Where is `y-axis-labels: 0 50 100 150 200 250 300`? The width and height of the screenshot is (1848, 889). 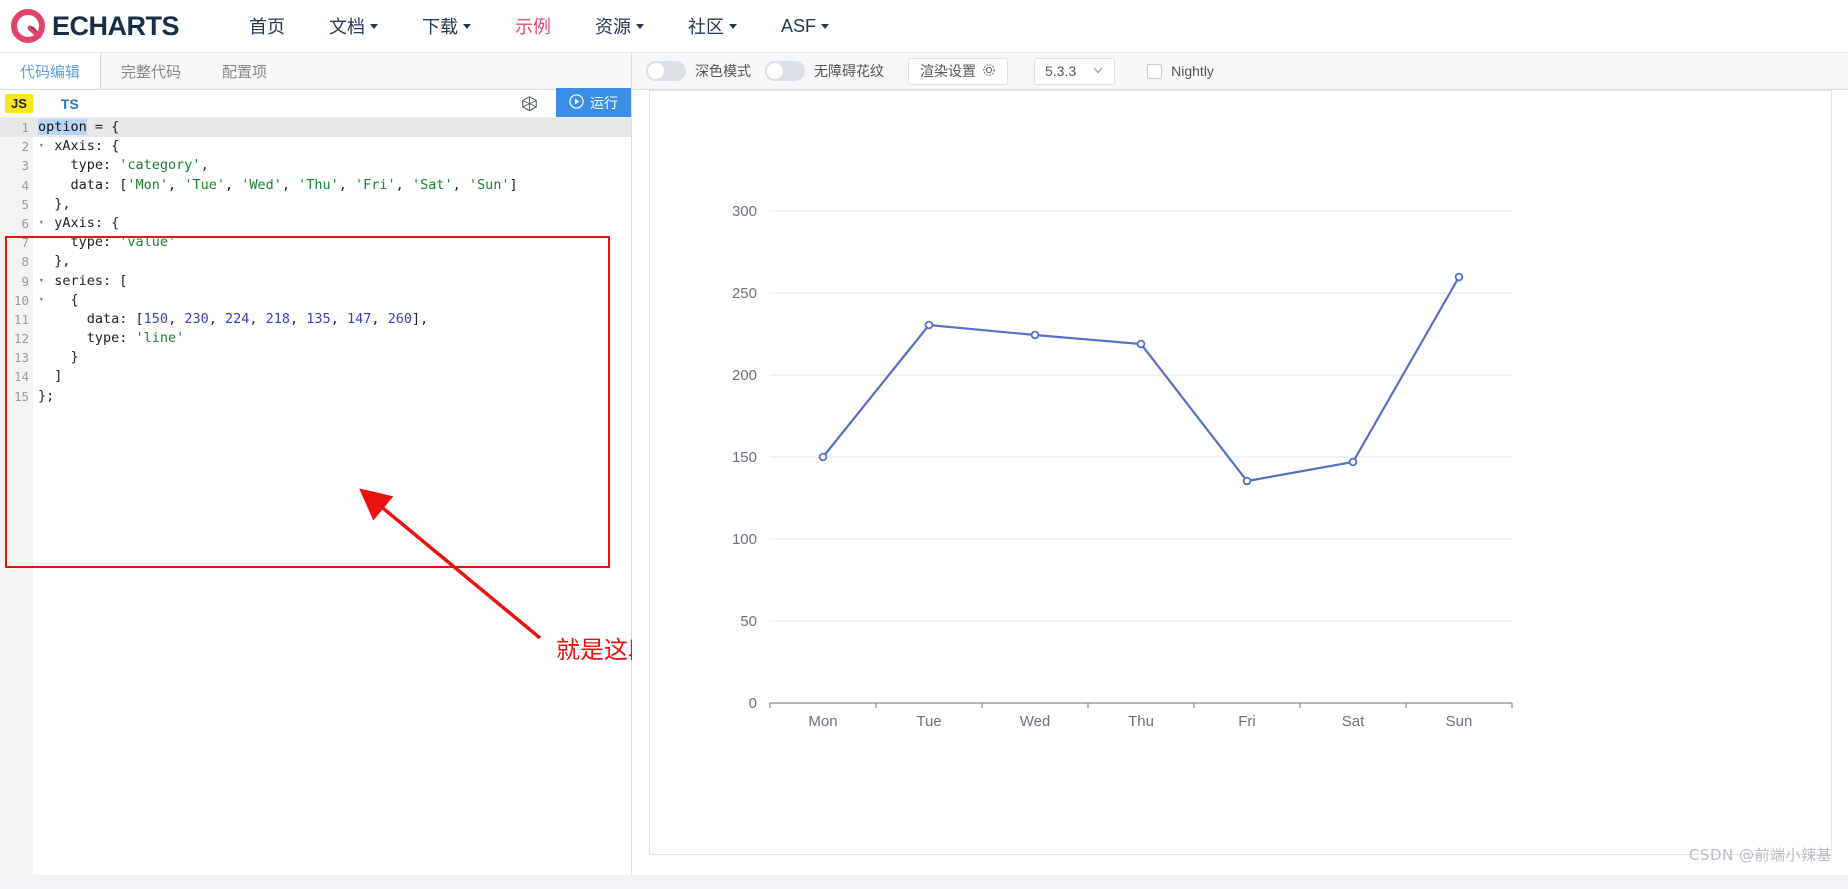 y-axis-labels: 0 50 100 150 200 250 300 is located at coordinates (744, 457).